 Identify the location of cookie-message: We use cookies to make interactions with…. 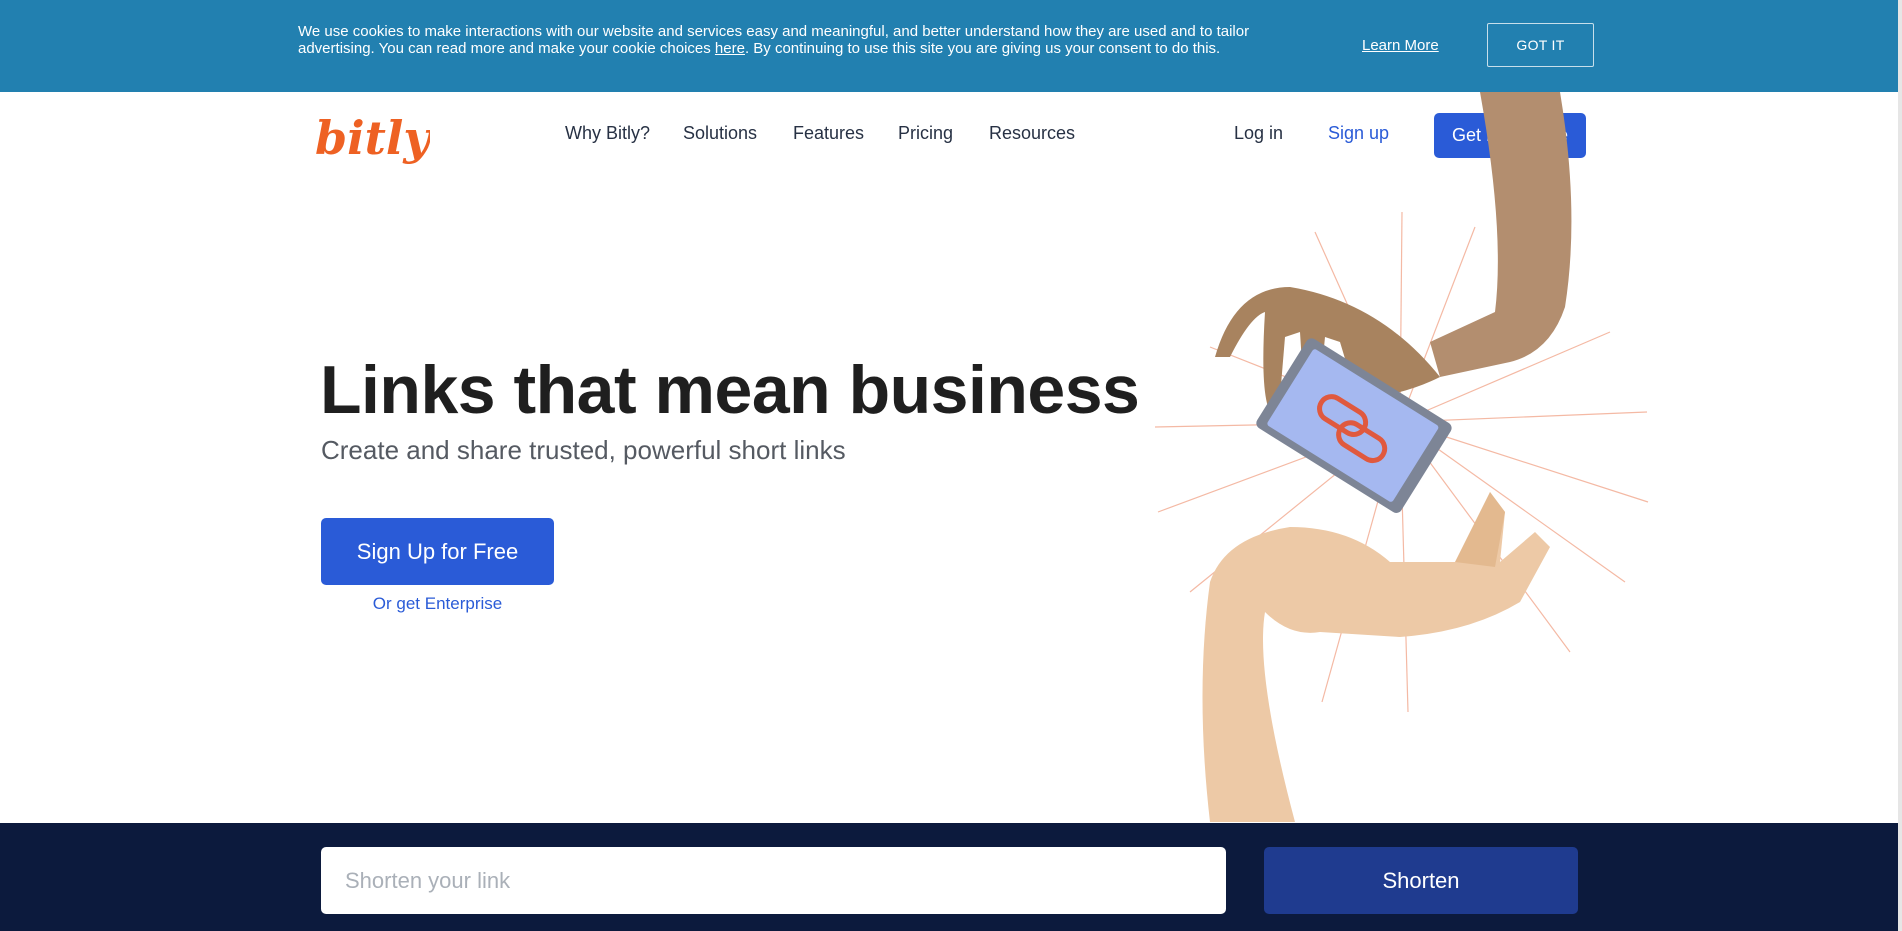
(803, 40).